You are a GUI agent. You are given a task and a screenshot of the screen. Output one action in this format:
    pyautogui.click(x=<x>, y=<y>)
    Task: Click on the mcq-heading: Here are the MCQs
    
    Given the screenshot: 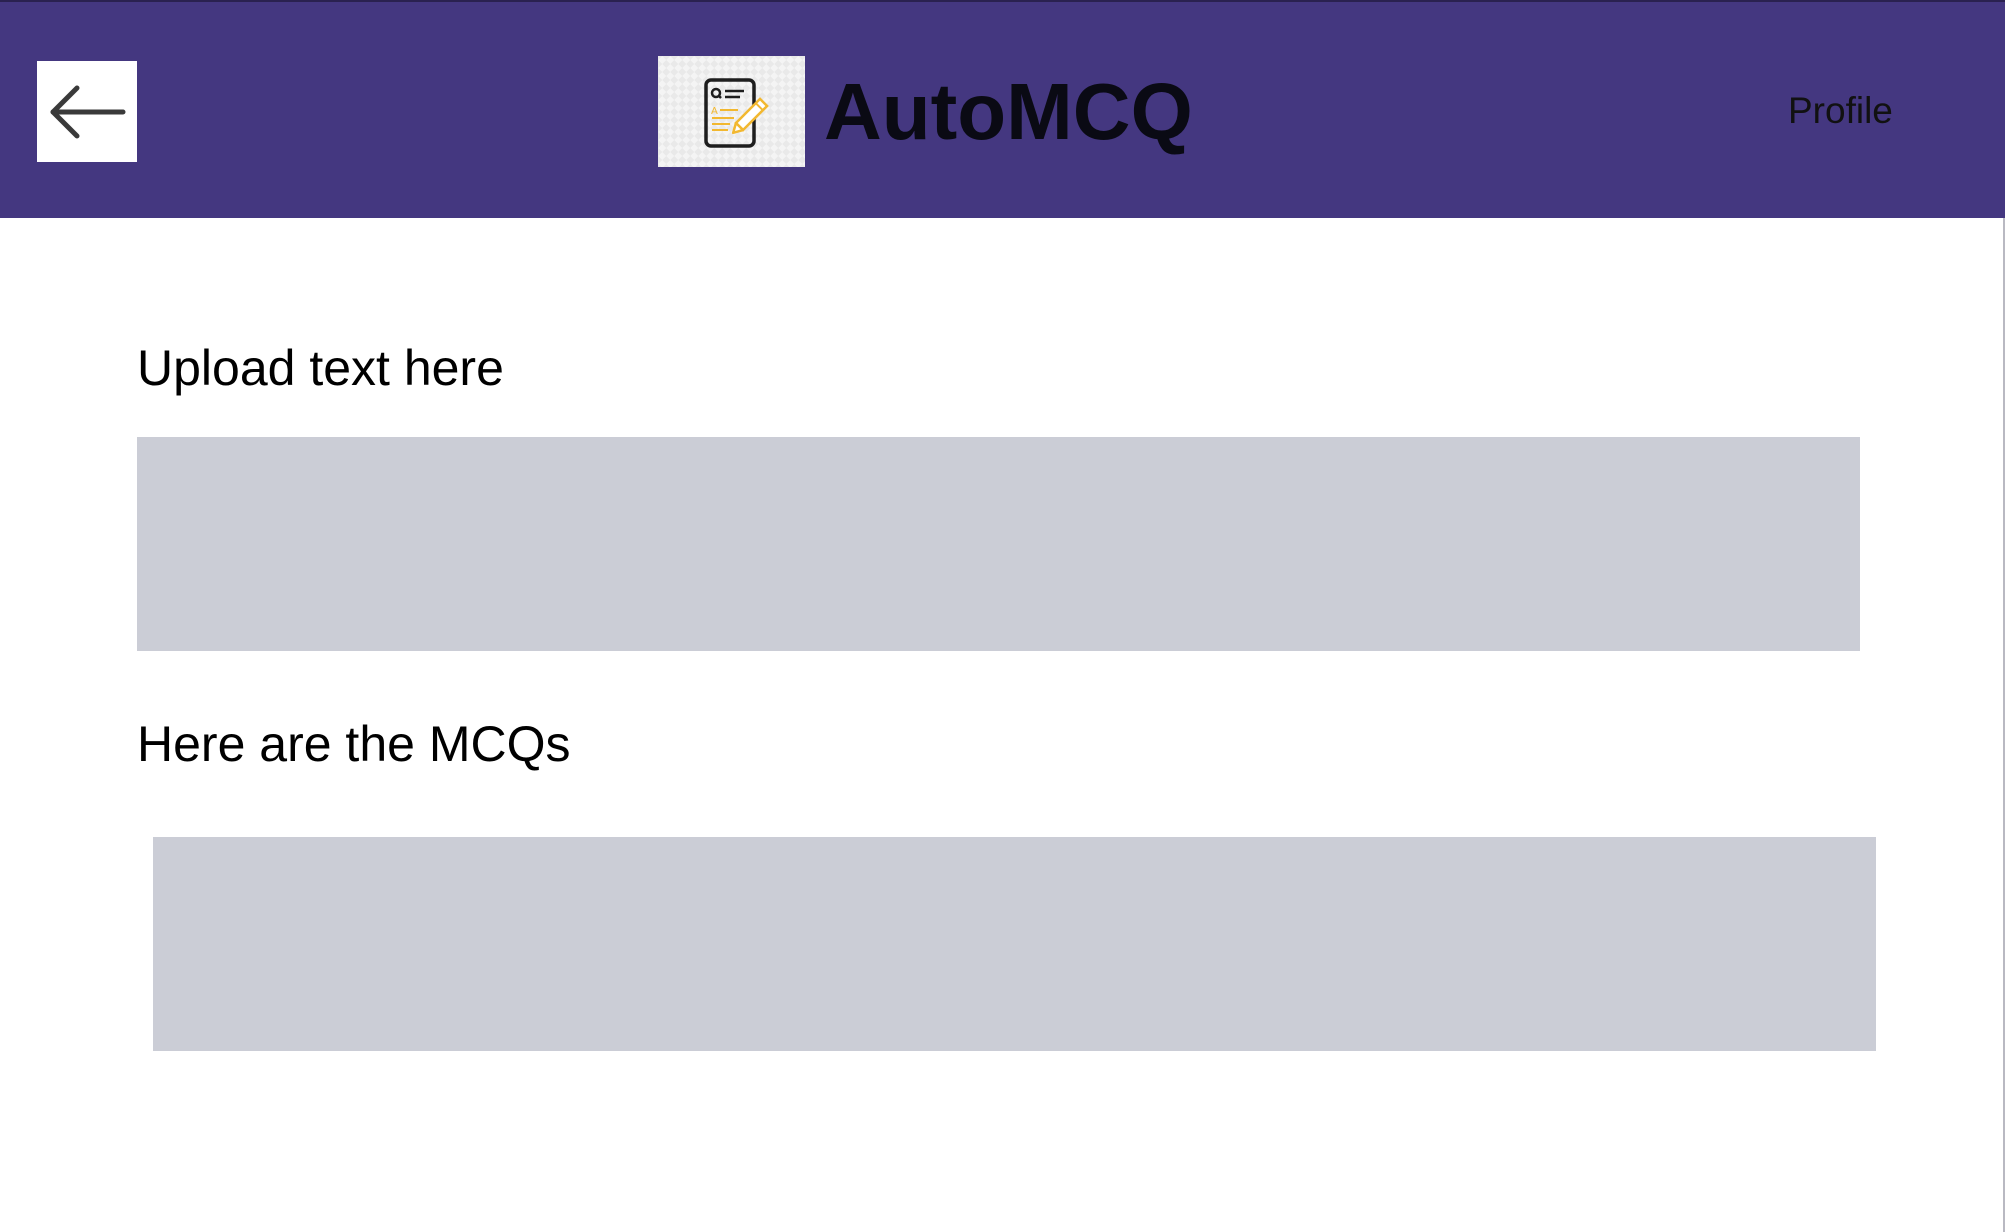 What is the action you would take?
    pyautogui.click(x=354, y=744)
    